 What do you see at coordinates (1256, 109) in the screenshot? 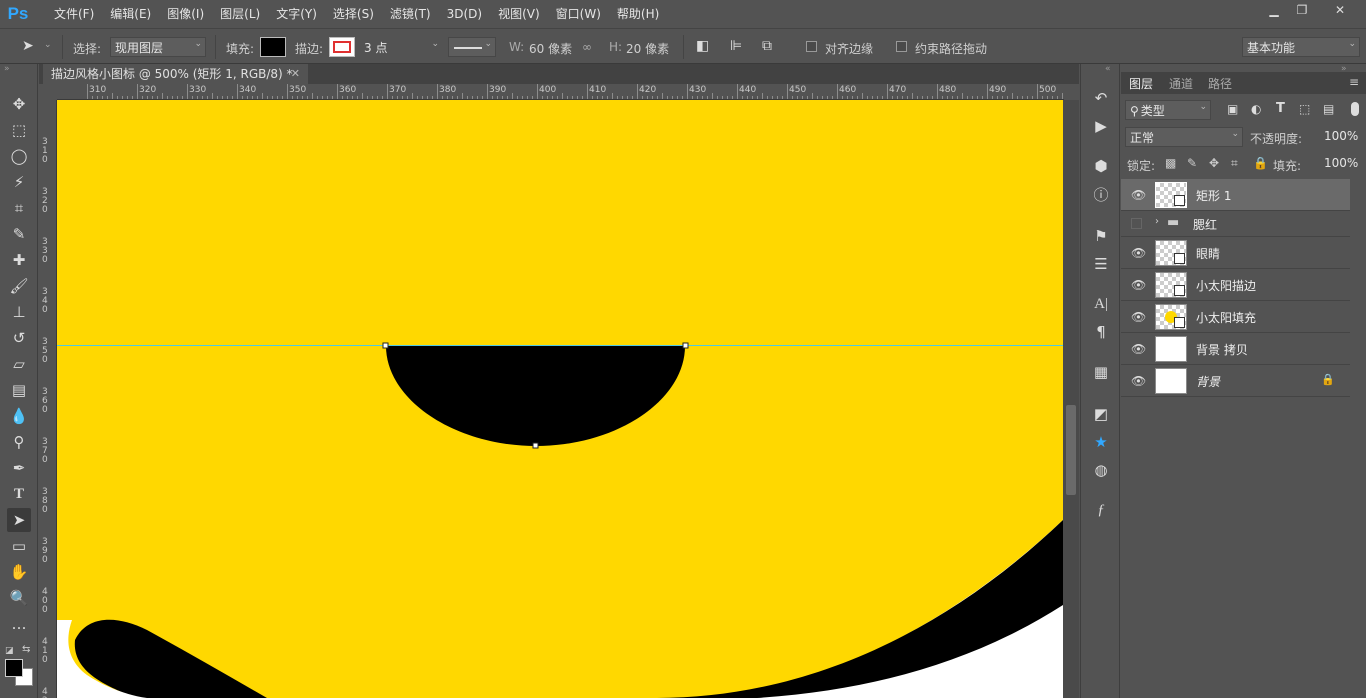
I see `filter-adjustment-icon: ◐` at bounding box center [1256, 109].